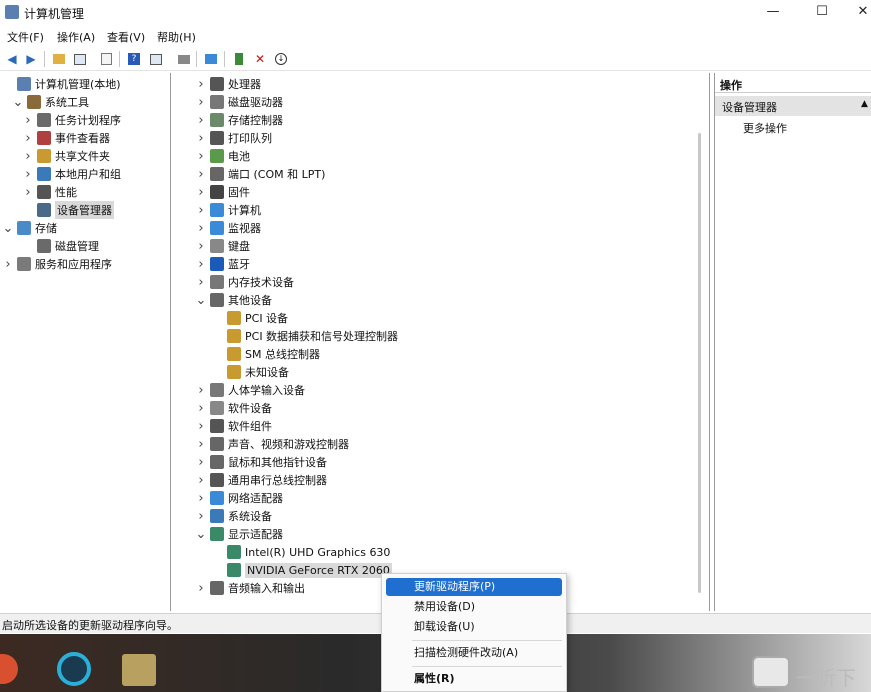  Describe the element at coordinates (126, 37) in the screenshot. I see `menu-view: 查看(V)` at that location.